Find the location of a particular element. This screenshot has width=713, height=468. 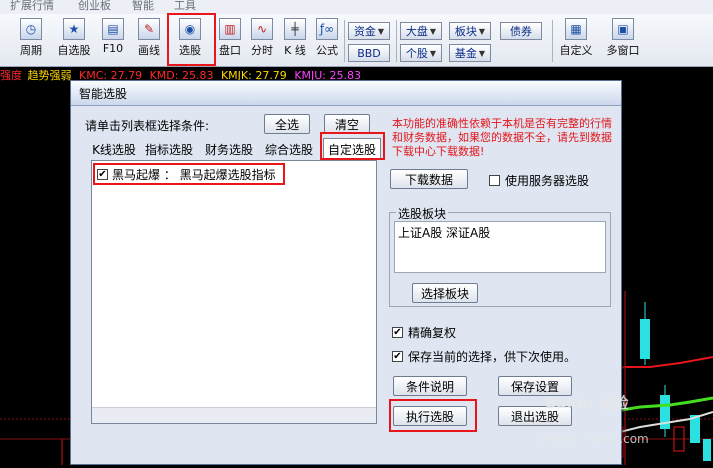

star-icon: ★ is located at coordinates (74, 29).